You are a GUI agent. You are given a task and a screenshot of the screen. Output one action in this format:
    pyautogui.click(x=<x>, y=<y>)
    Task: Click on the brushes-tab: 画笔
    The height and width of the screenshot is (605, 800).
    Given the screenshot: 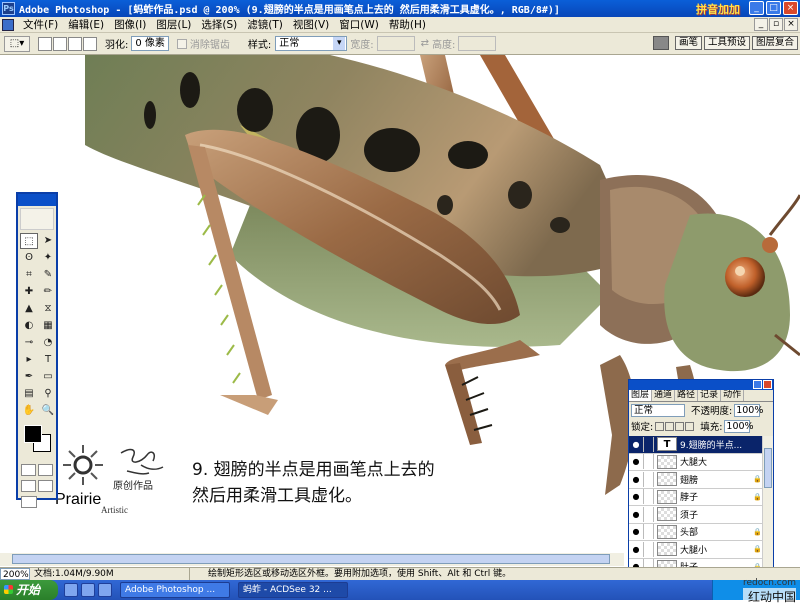 What is the action you would take?
    pyautogui.click(x=688, y=43)
    